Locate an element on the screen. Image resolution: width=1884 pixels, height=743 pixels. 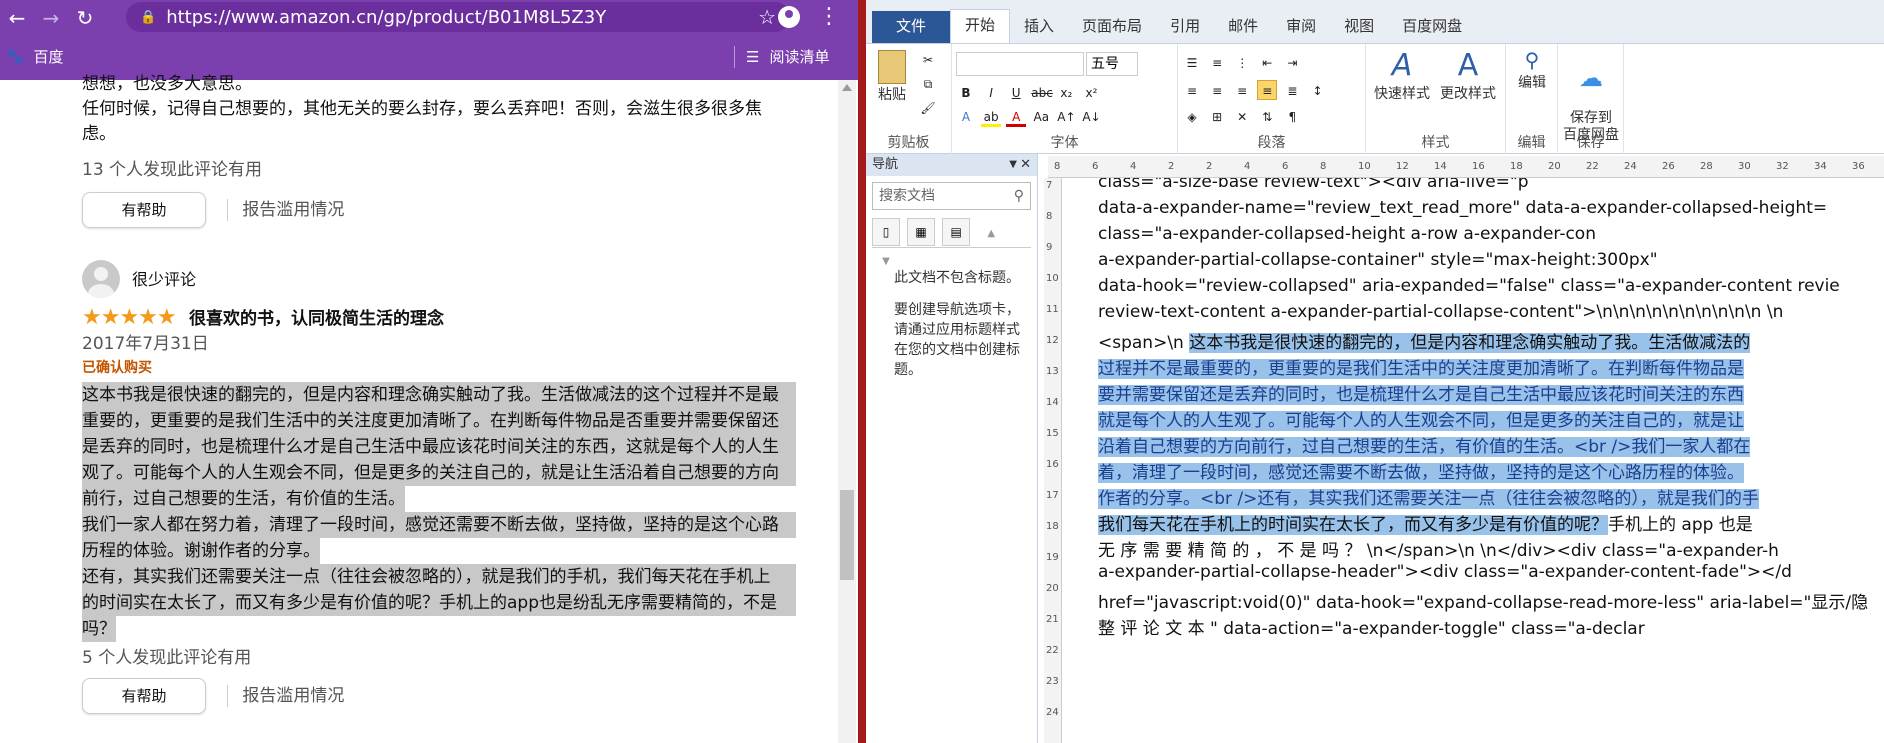
ruler-tick-label: 2 is located at coordinates (1171, 166).